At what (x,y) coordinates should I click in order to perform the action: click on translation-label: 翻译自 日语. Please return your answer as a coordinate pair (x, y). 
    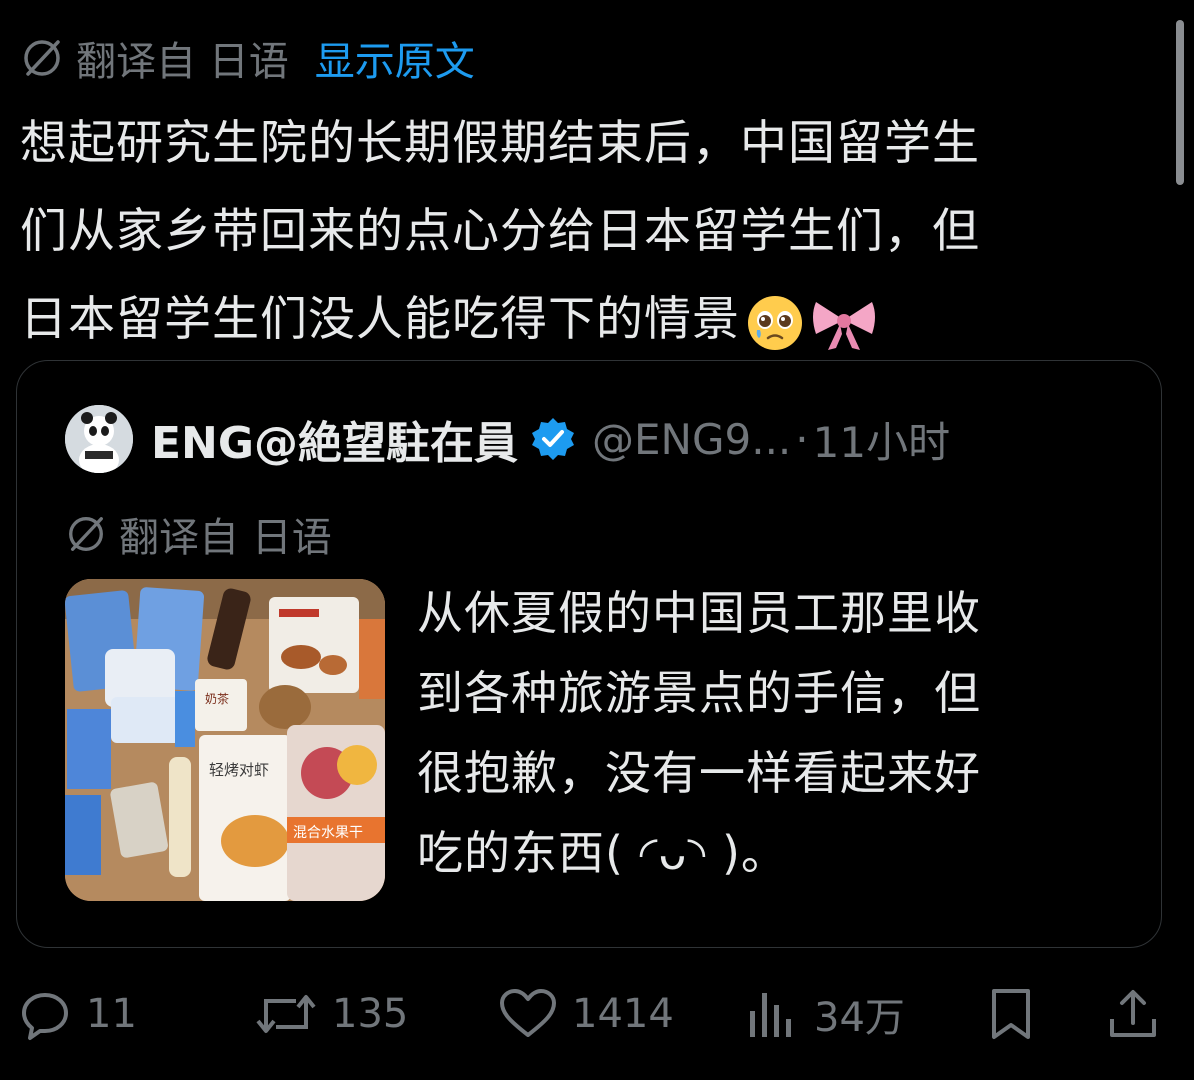
    Looking at the image, I should click on (182, 62).